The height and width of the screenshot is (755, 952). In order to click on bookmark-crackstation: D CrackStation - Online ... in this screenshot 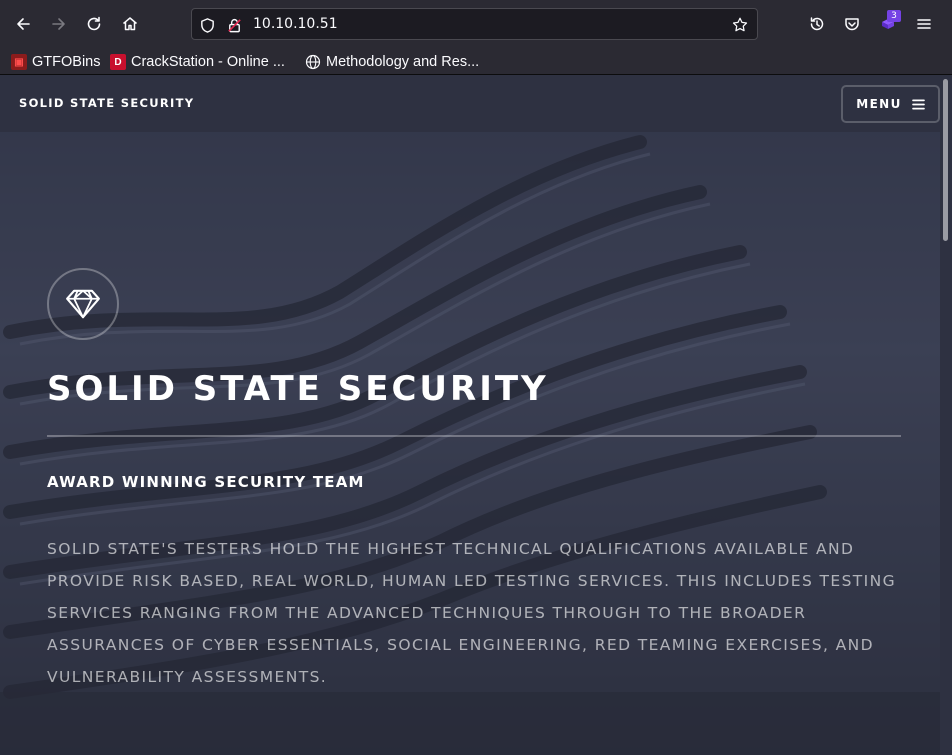, I will do `click(197, 62)`.